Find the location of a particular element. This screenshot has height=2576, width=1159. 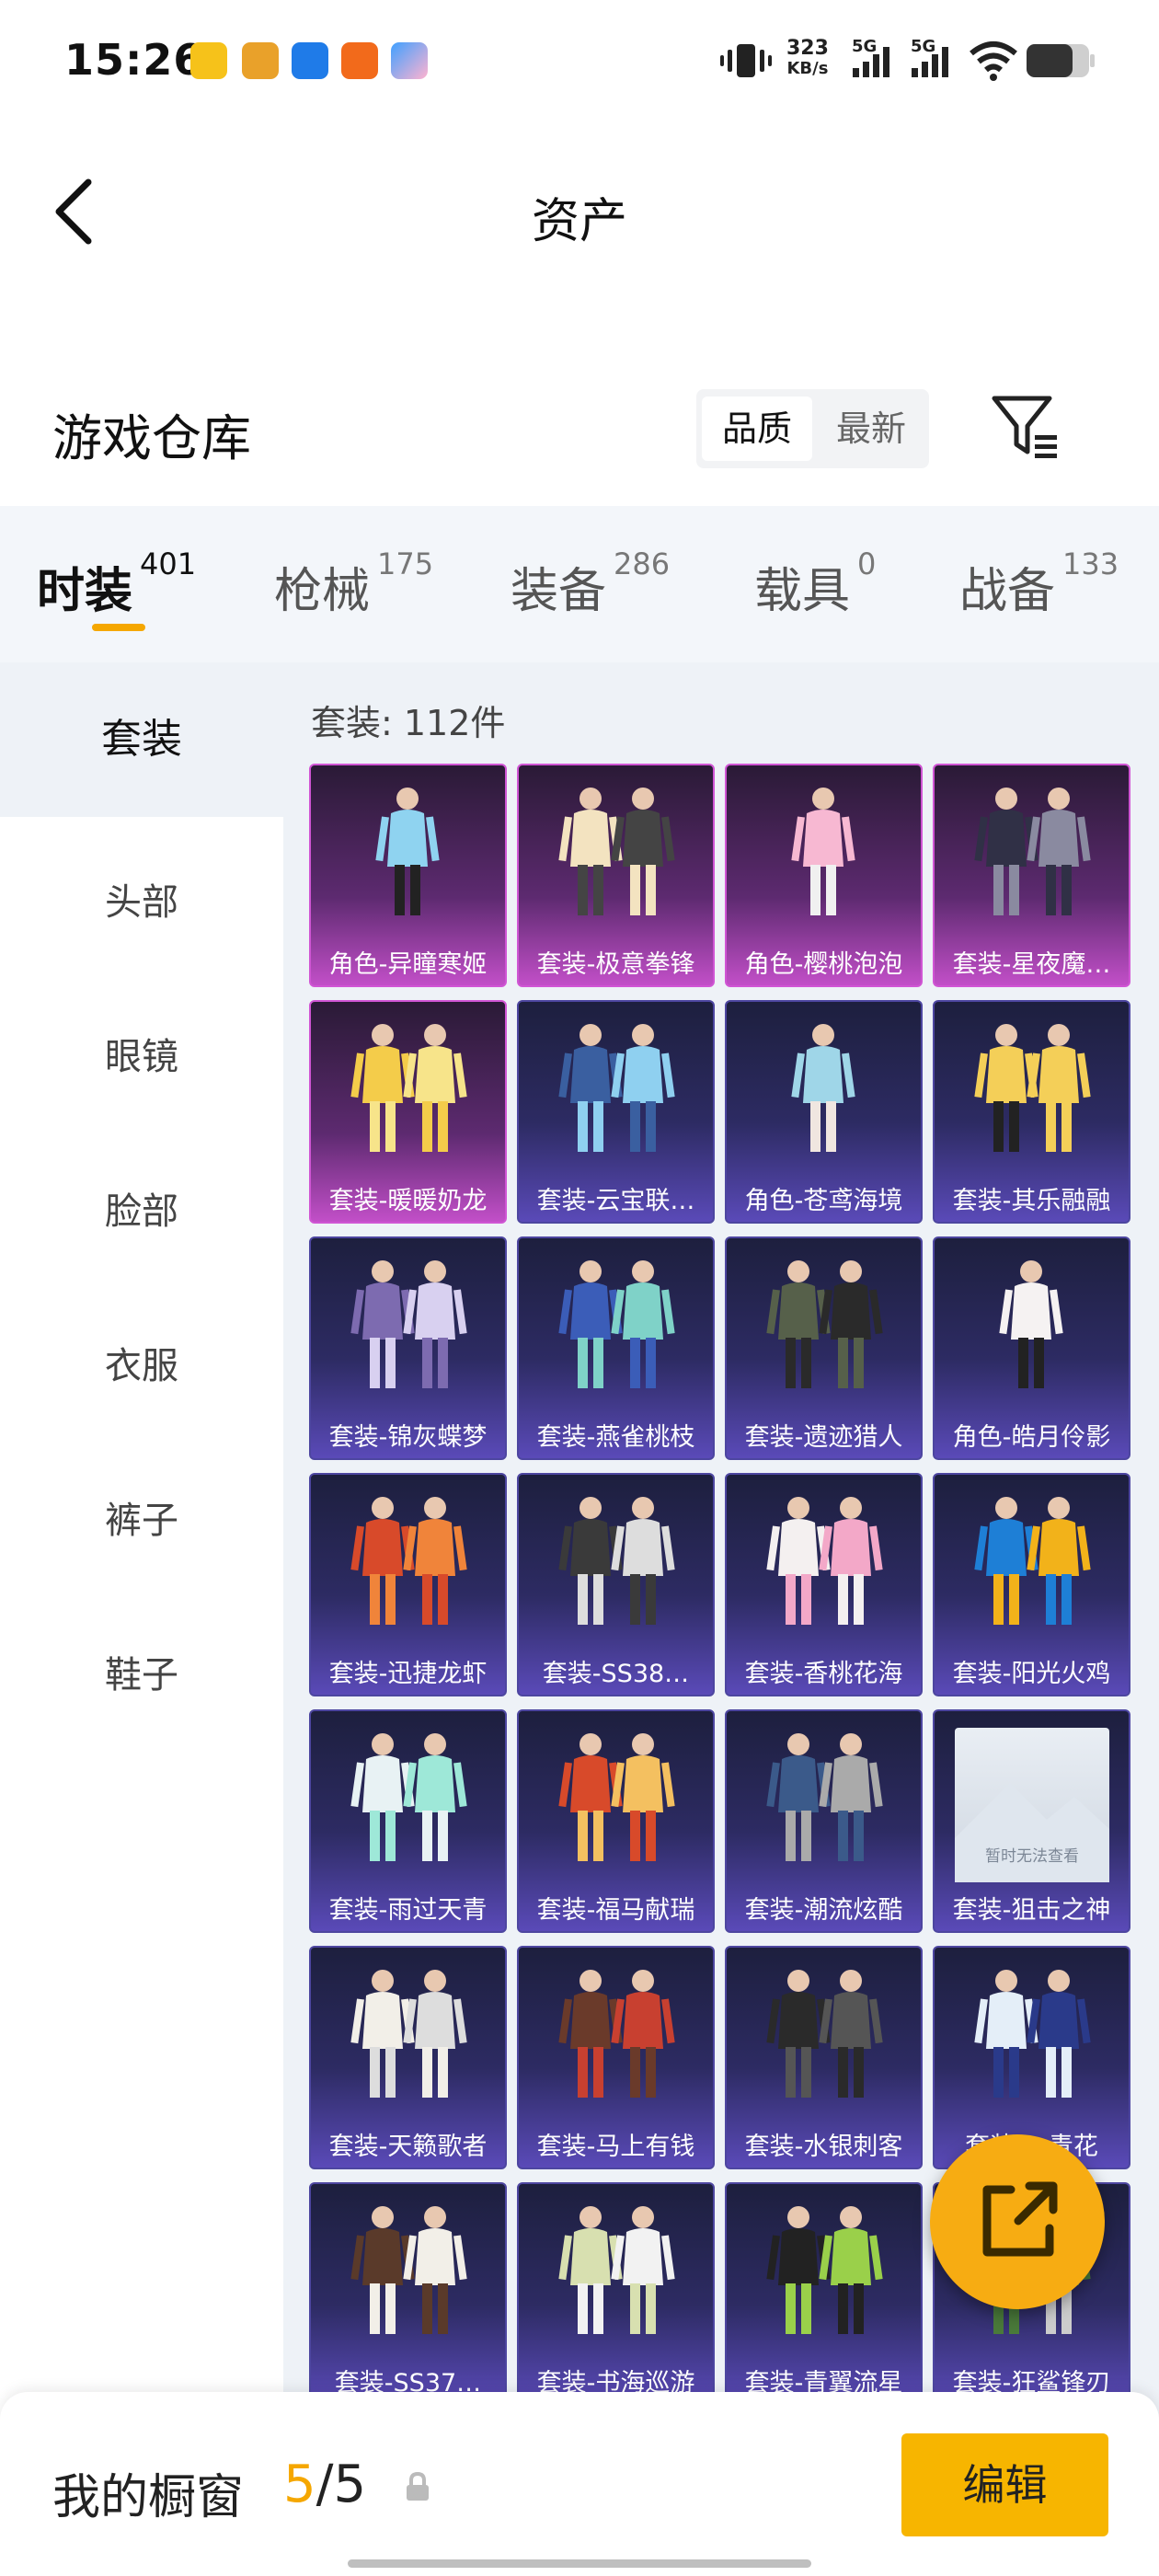

app-icon-baidu is located at coordinates (409, 60).